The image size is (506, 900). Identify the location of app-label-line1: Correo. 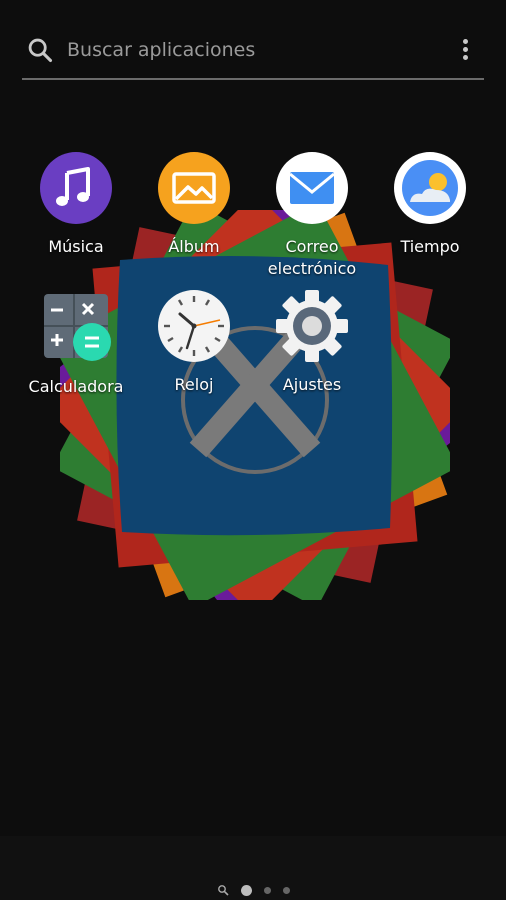
(312, 246).